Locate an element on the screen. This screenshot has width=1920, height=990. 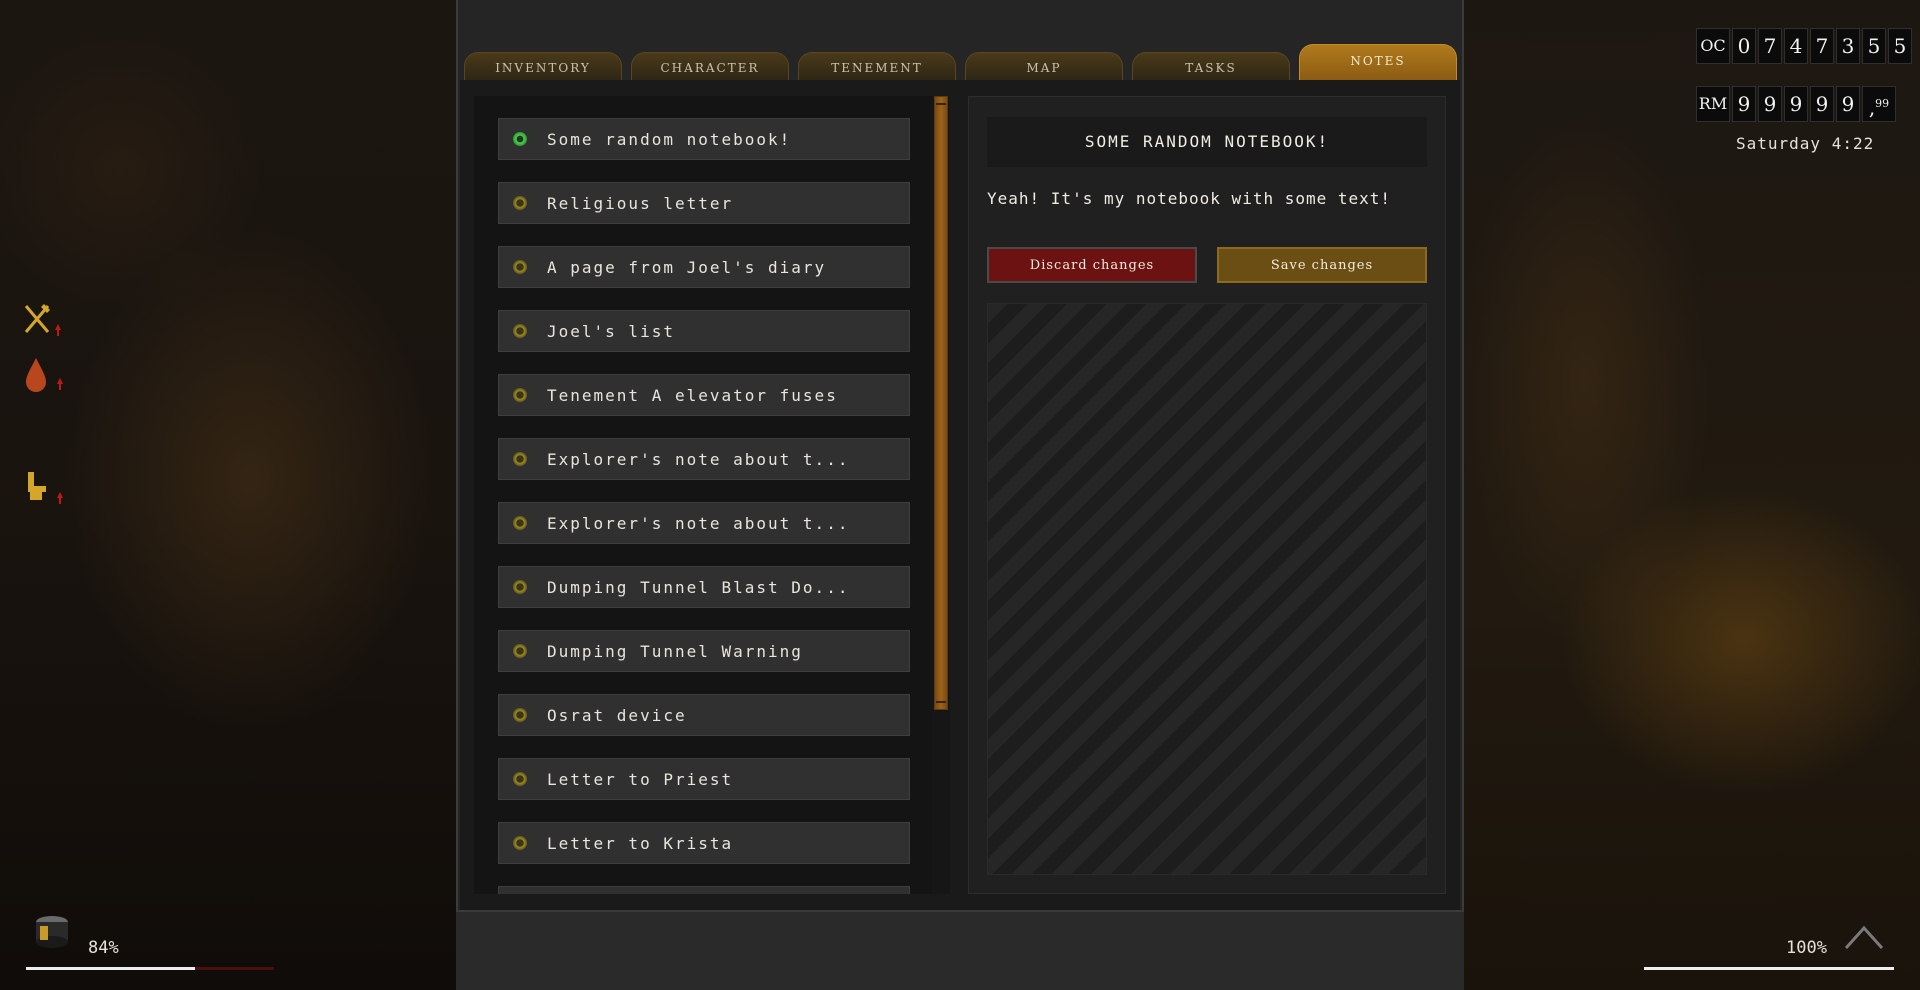
battery-bar-fill is located at coordinates (110, 968).